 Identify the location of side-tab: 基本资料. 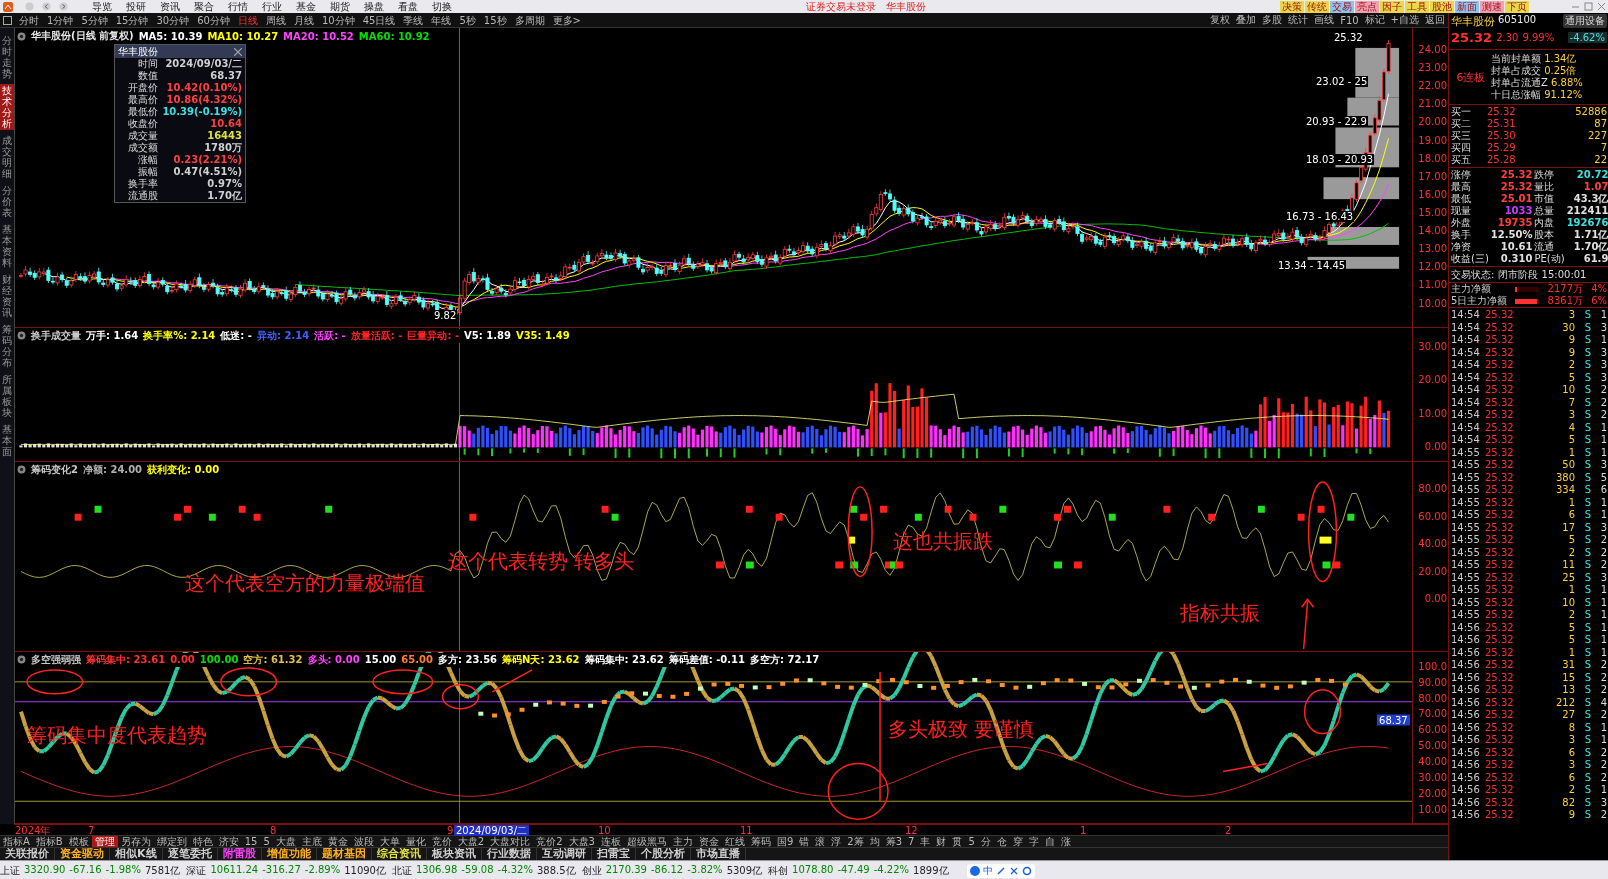
(7, 246).